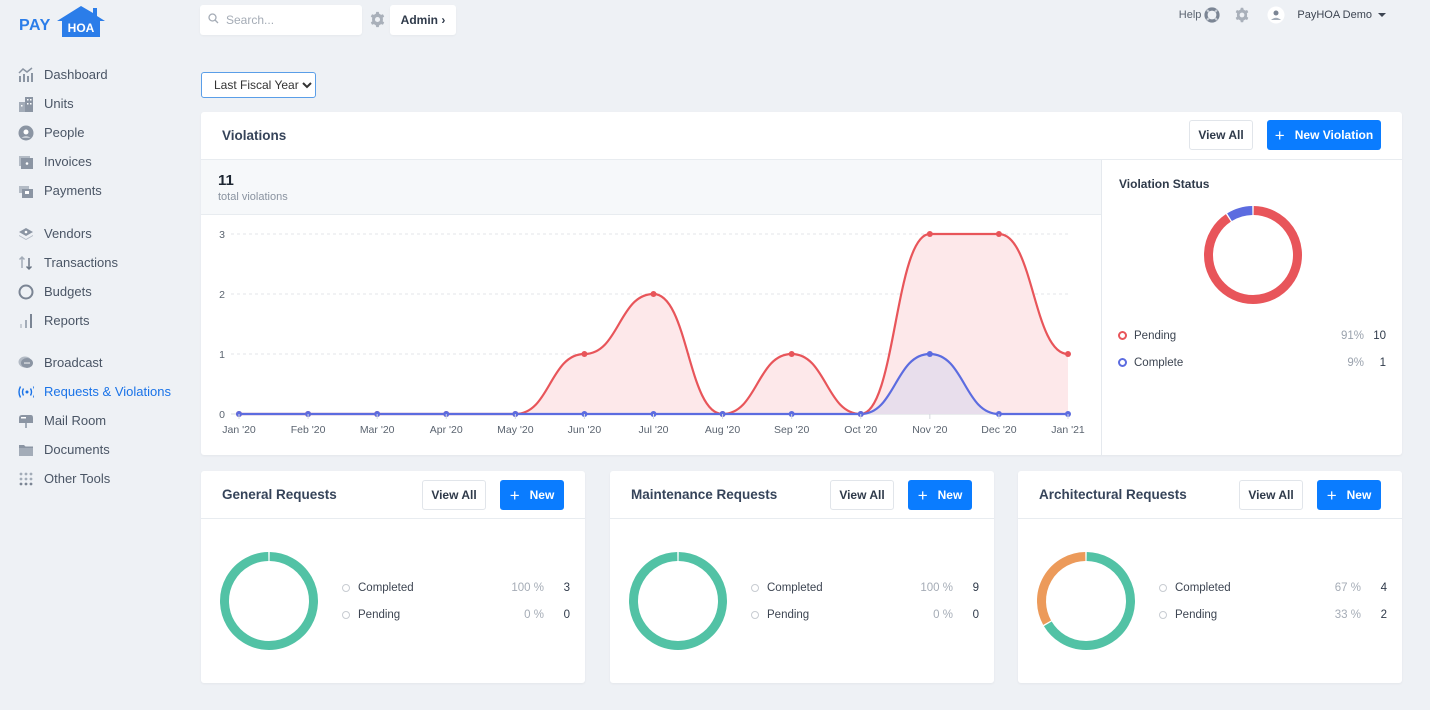 This screenshot has height=710, width=1430. Describe the element at coordinates (26, 479) in the screenshot. I see `grid-dots-icon` at that location.